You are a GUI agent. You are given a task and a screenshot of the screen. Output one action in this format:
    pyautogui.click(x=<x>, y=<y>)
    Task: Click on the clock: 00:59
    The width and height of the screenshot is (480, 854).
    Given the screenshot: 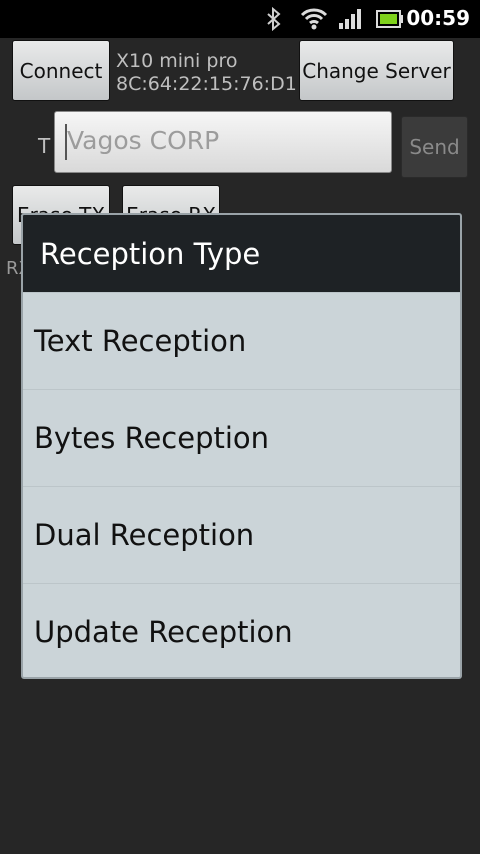 What is the action you would take?
    pyautogui.click(x=438, y=18)
    